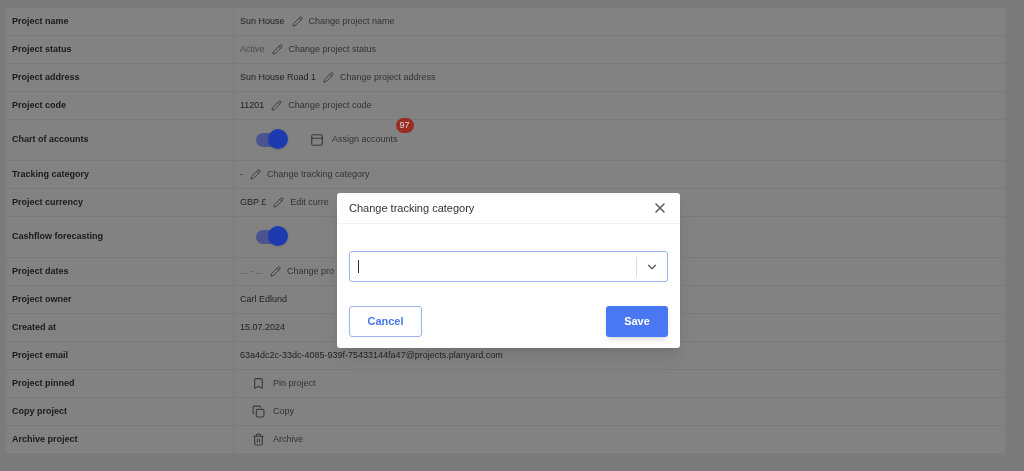  I want to click on field-value: Sun House Road 1, so click(278, 77).